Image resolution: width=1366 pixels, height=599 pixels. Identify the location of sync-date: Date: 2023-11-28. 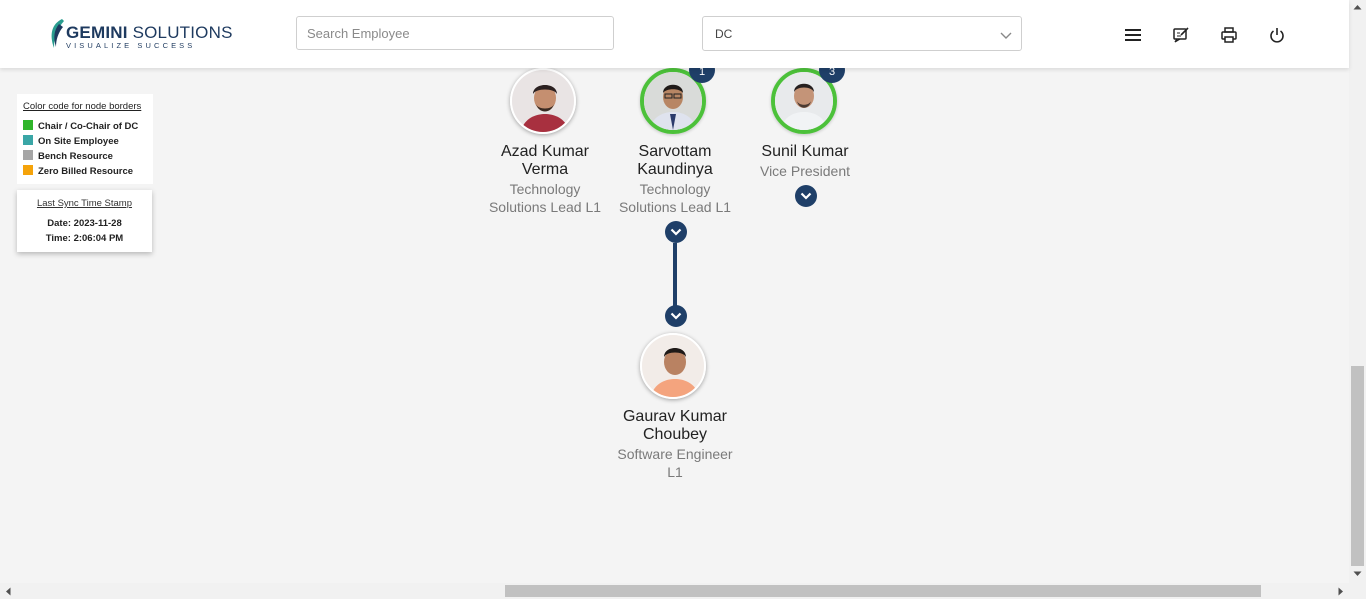
(84, 223).